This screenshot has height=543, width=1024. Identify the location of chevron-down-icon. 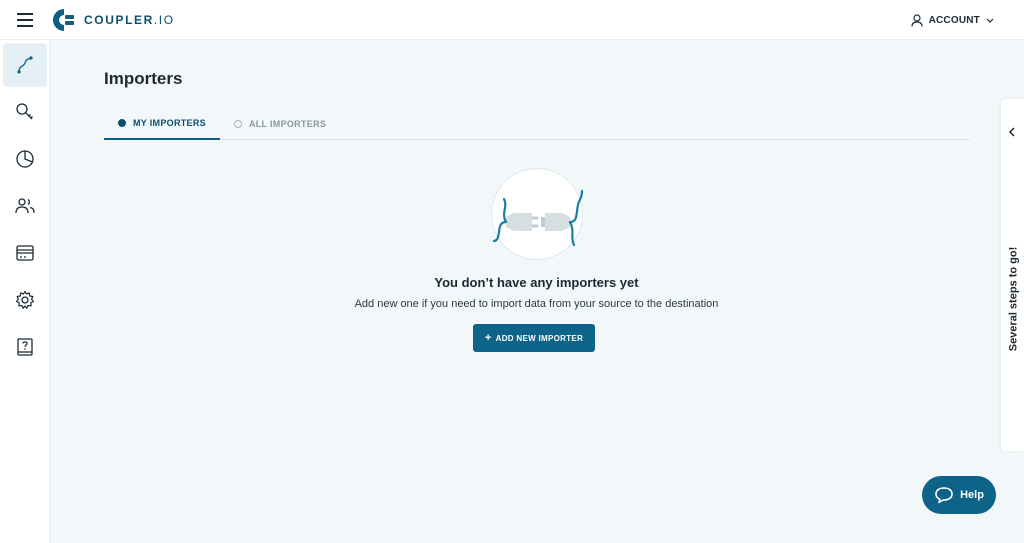
(990, 20).